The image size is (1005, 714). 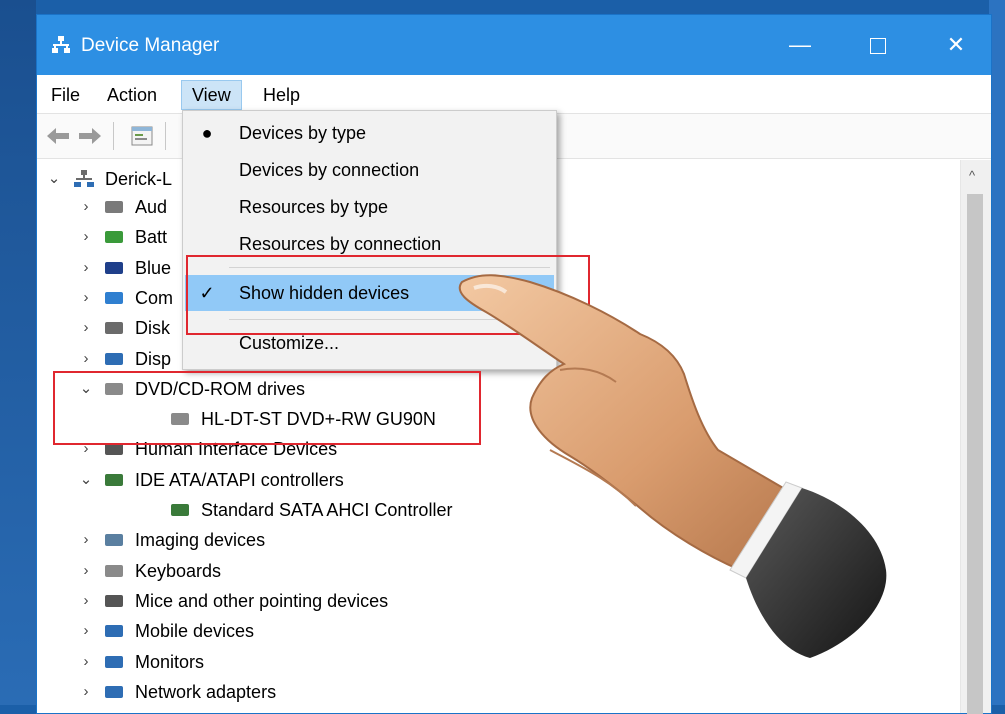 What do you see at coordinates (314, 207) in the screenshot?
I see `menu-item-label: Resources by type` at bounding box center [314, 207].